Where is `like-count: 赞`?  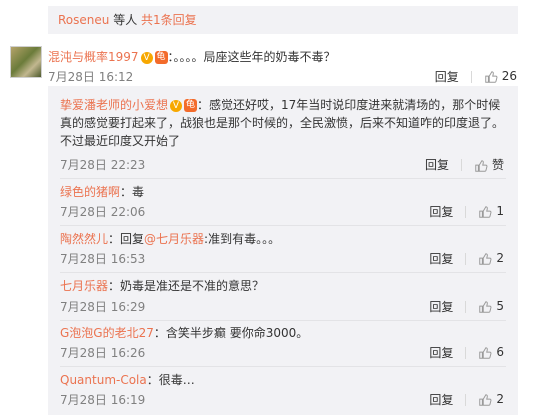 like-count: 赞 is located at coordinates (497, 165).